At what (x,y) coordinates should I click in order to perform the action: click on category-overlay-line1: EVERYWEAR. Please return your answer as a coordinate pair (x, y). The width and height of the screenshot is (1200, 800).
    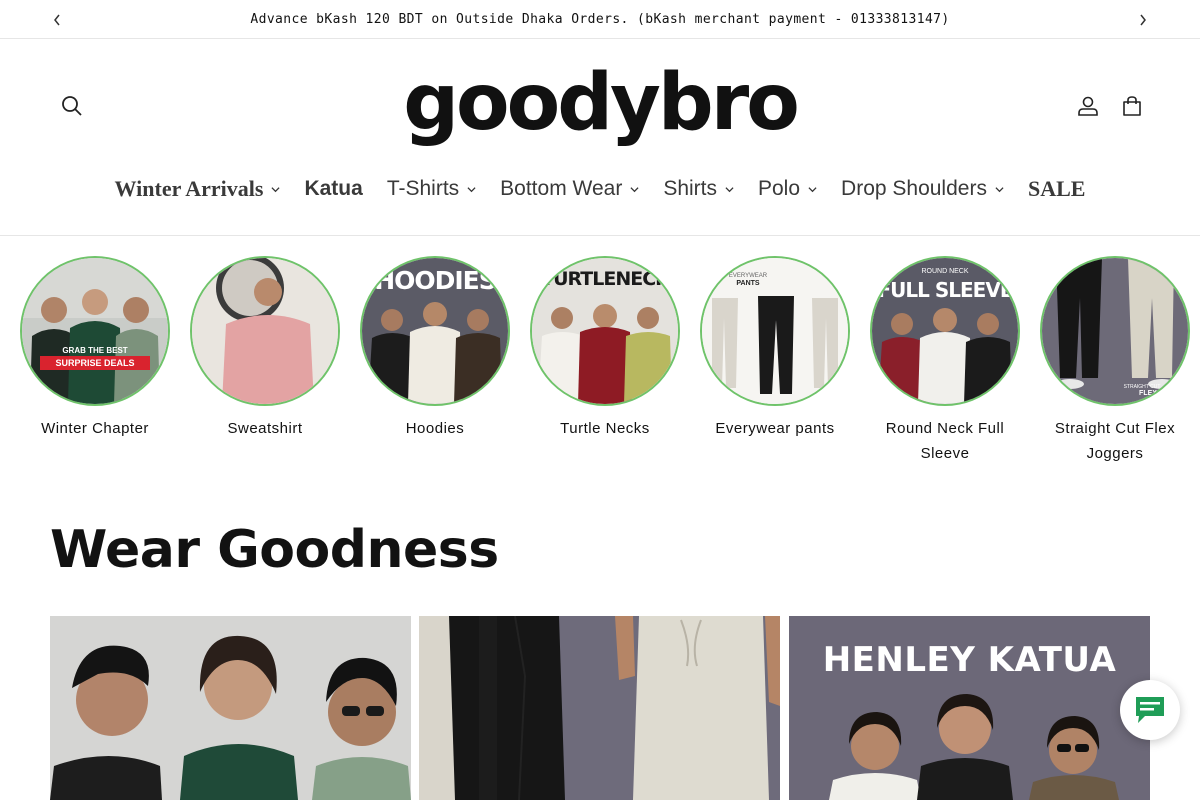
    Looking at the image, I should click on (748, 276).